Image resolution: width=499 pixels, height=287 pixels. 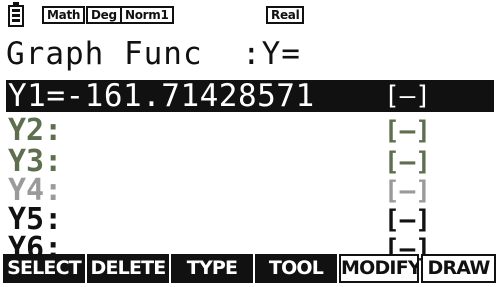 What do you see at coordinates (212, 268) in the screenshot?
I see `fkey-type-button: TYPE` at bounding box center [212, 268].